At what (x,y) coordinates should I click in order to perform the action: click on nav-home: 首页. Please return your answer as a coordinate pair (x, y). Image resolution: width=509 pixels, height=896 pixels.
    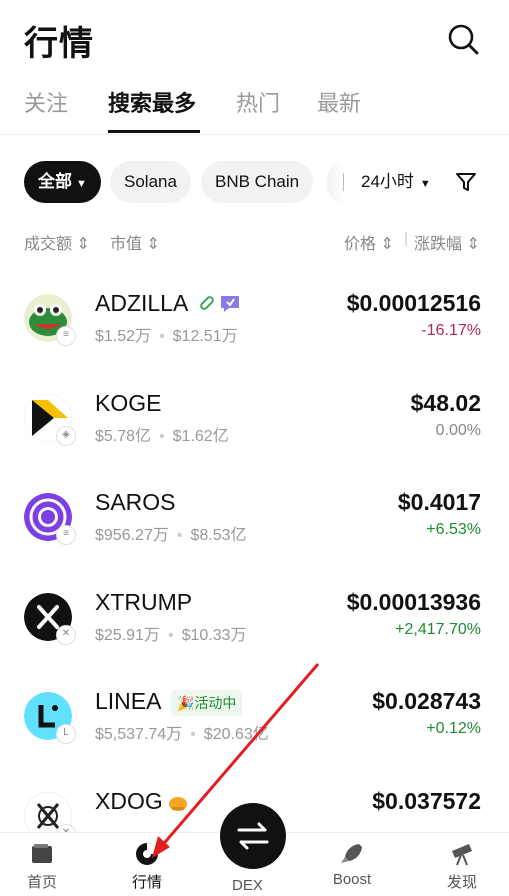
    Looking at the image, I should click on (42, 866).